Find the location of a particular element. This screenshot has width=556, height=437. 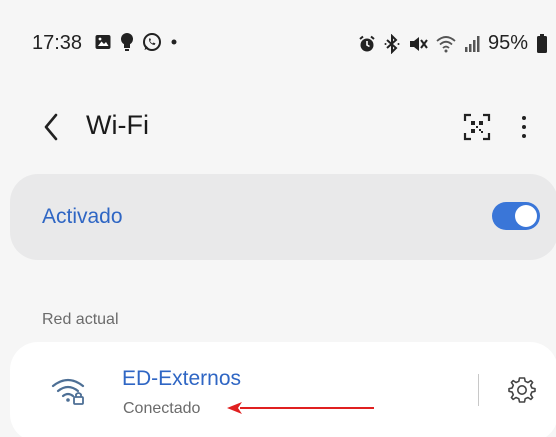

divider is located at coordinates (478, 390).